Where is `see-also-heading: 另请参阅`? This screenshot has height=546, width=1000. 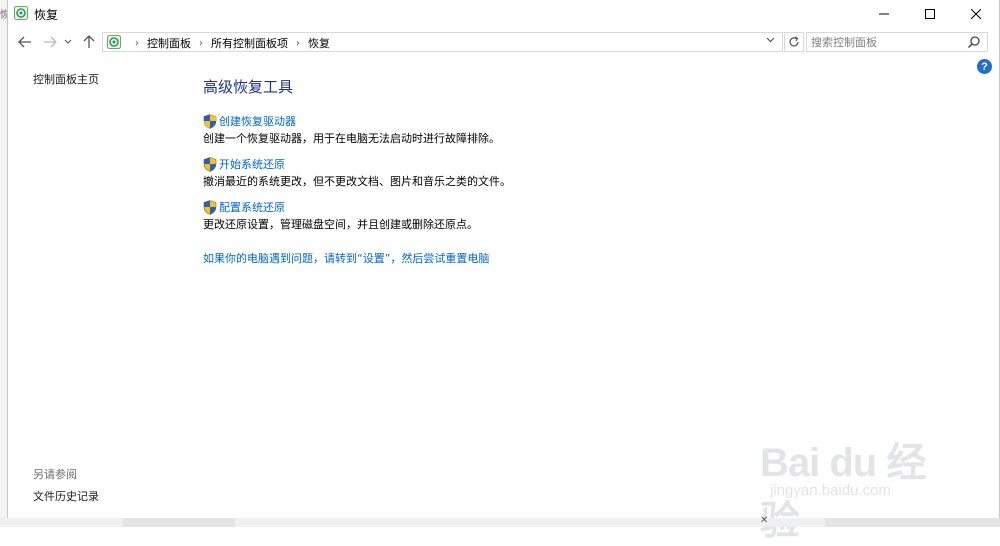 see-also-heading: 另请参阅 is located at coordinates (55, 474).